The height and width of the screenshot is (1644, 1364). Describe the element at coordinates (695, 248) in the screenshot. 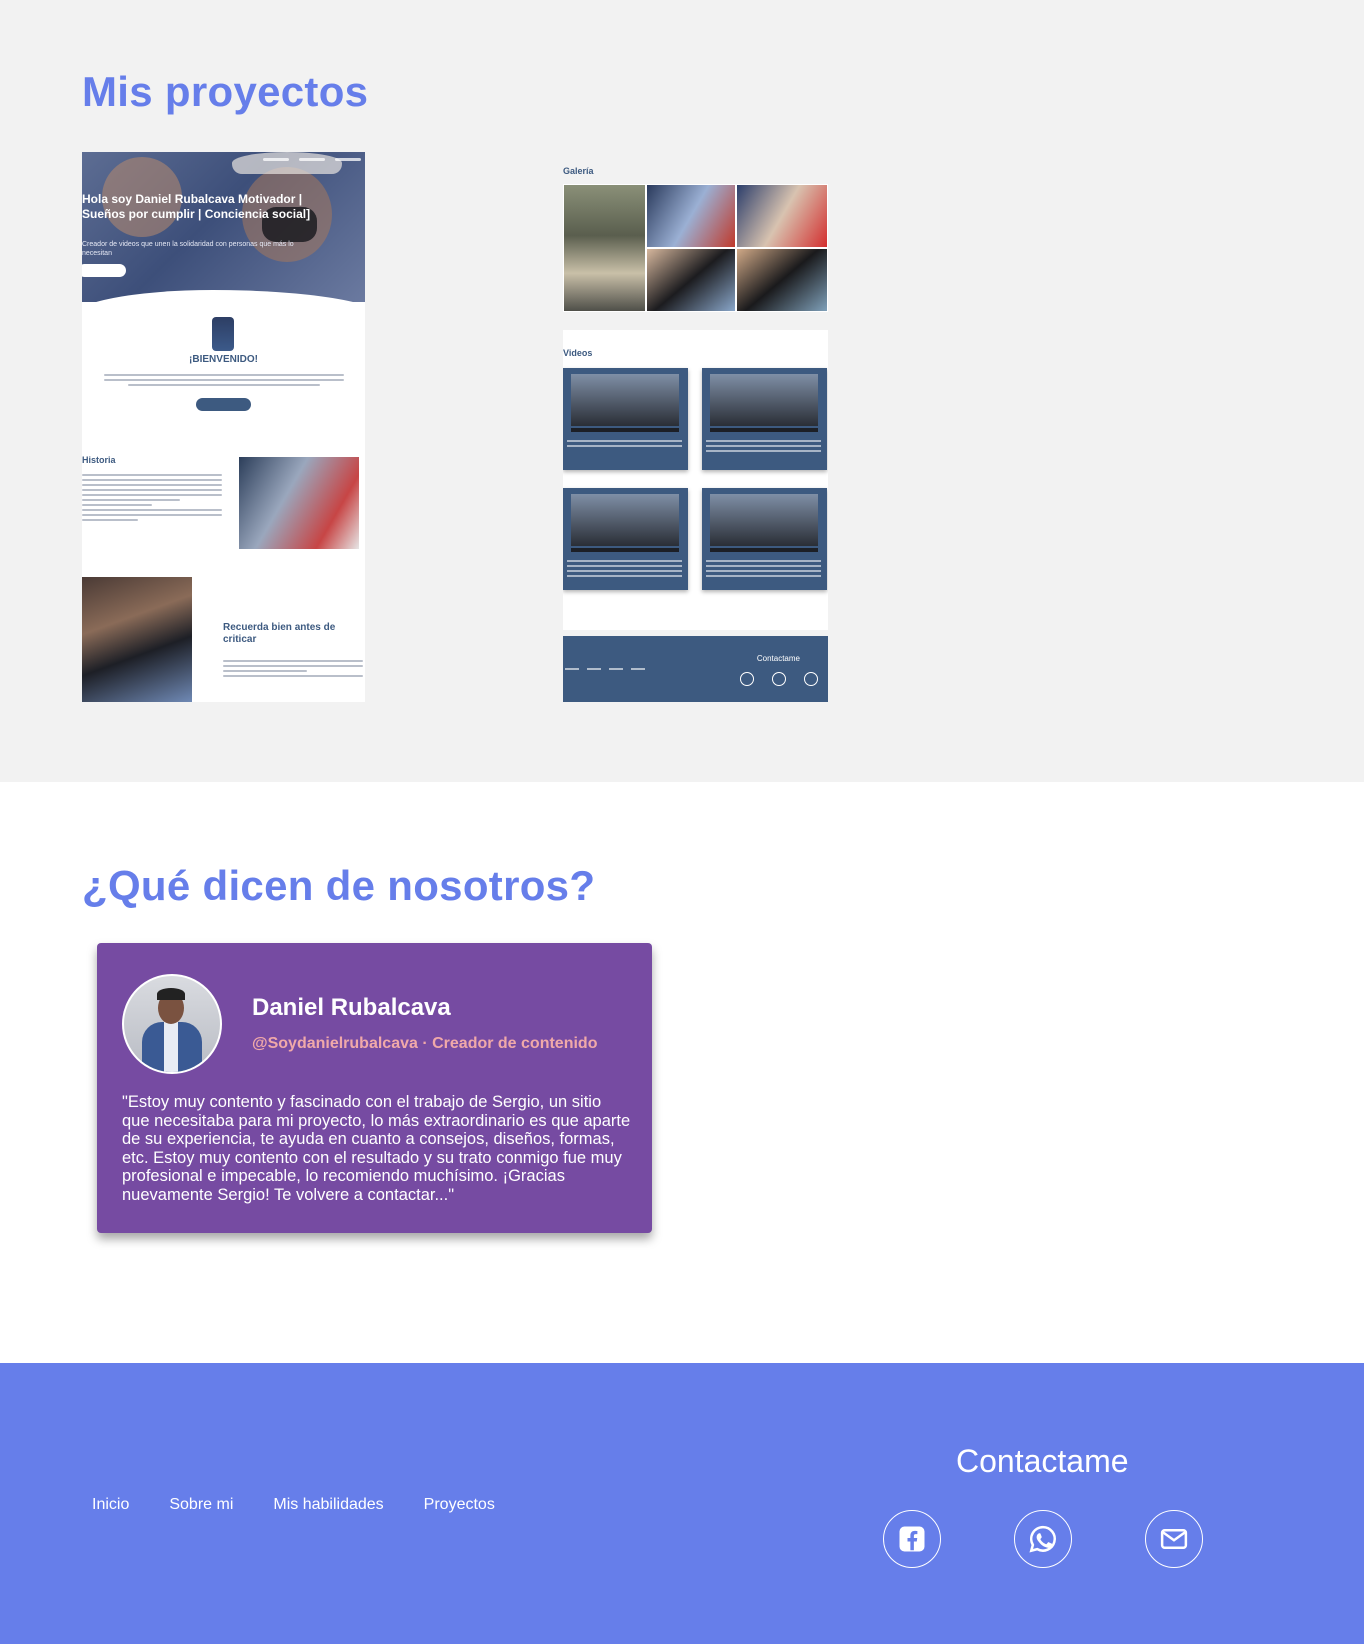

I see `mock-gallery` at that location.